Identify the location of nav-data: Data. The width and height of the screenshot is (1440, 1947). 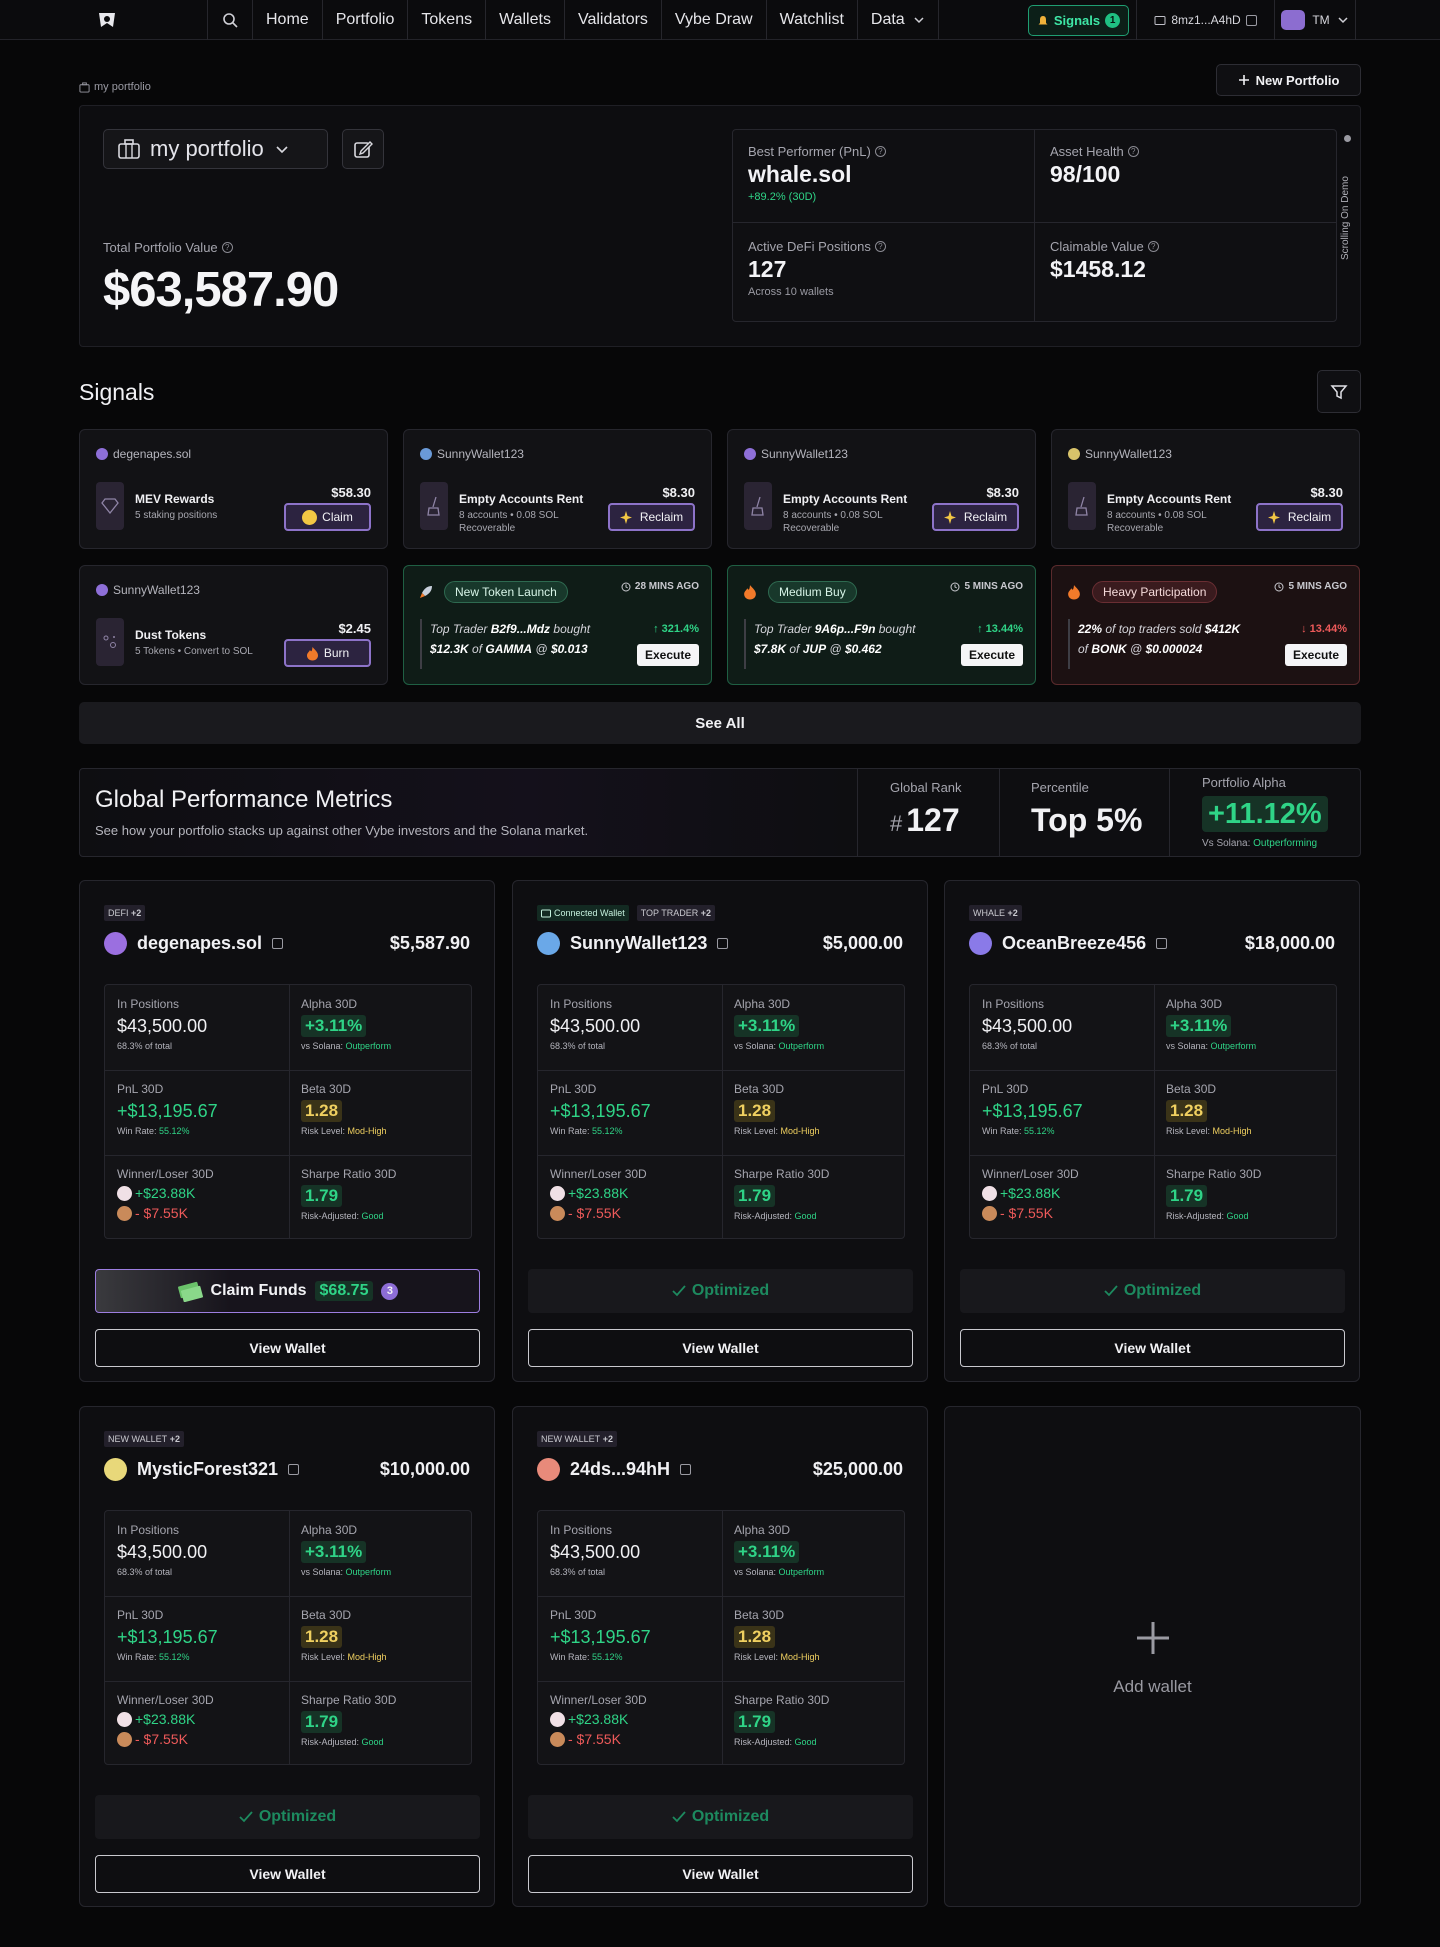
(897, 20).